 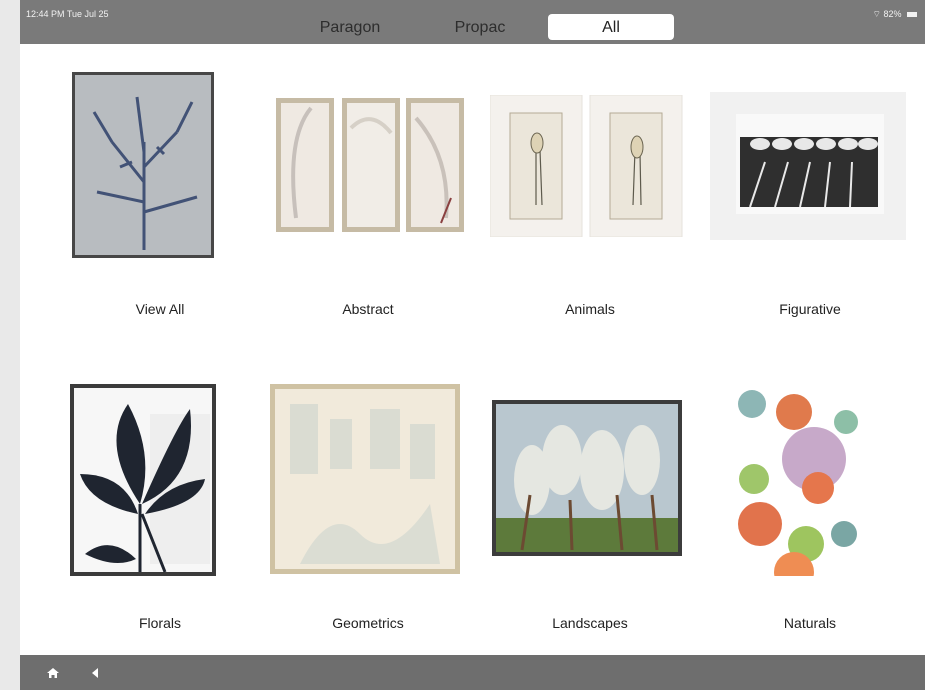 I want to click on tab-all: All, so click(x=611, y=27).